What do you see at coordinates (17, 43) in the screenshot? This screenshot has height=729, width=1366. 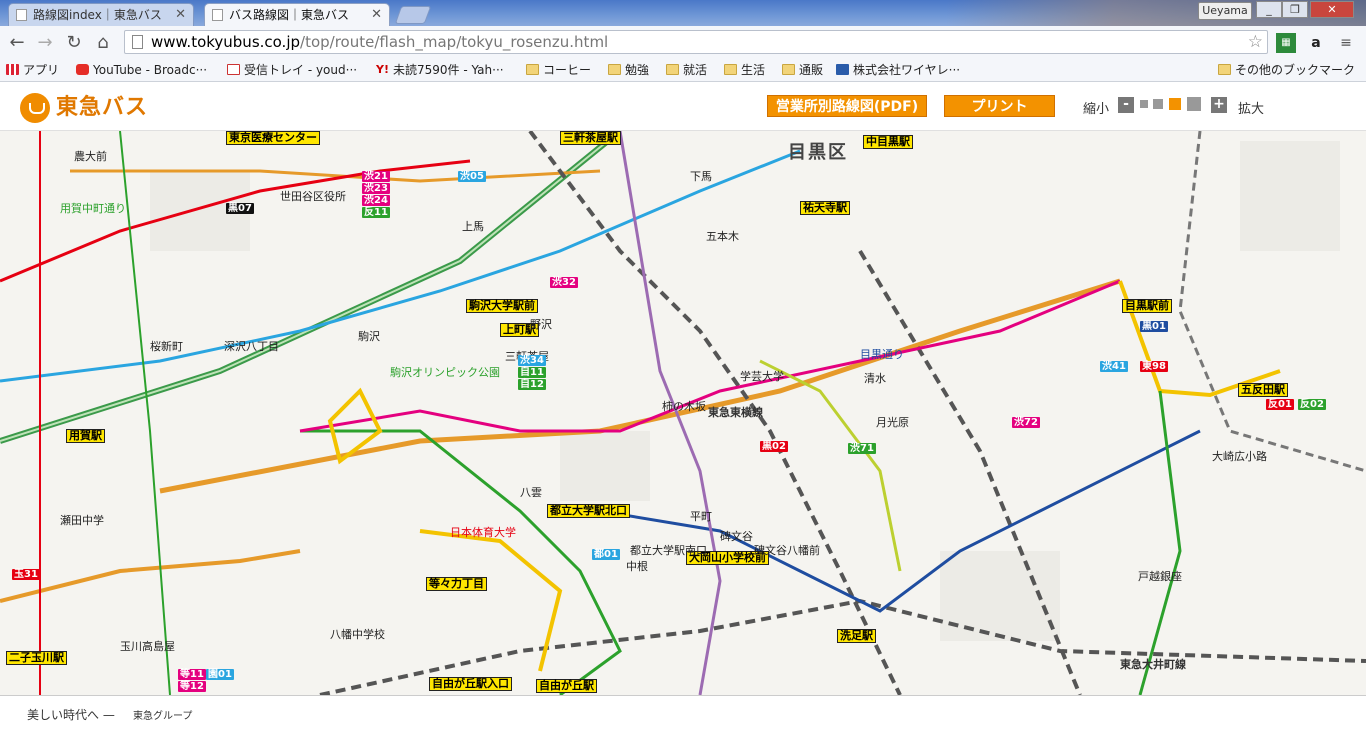 I see `back-arrow-icon: ←` at bounding box center [17, 43].